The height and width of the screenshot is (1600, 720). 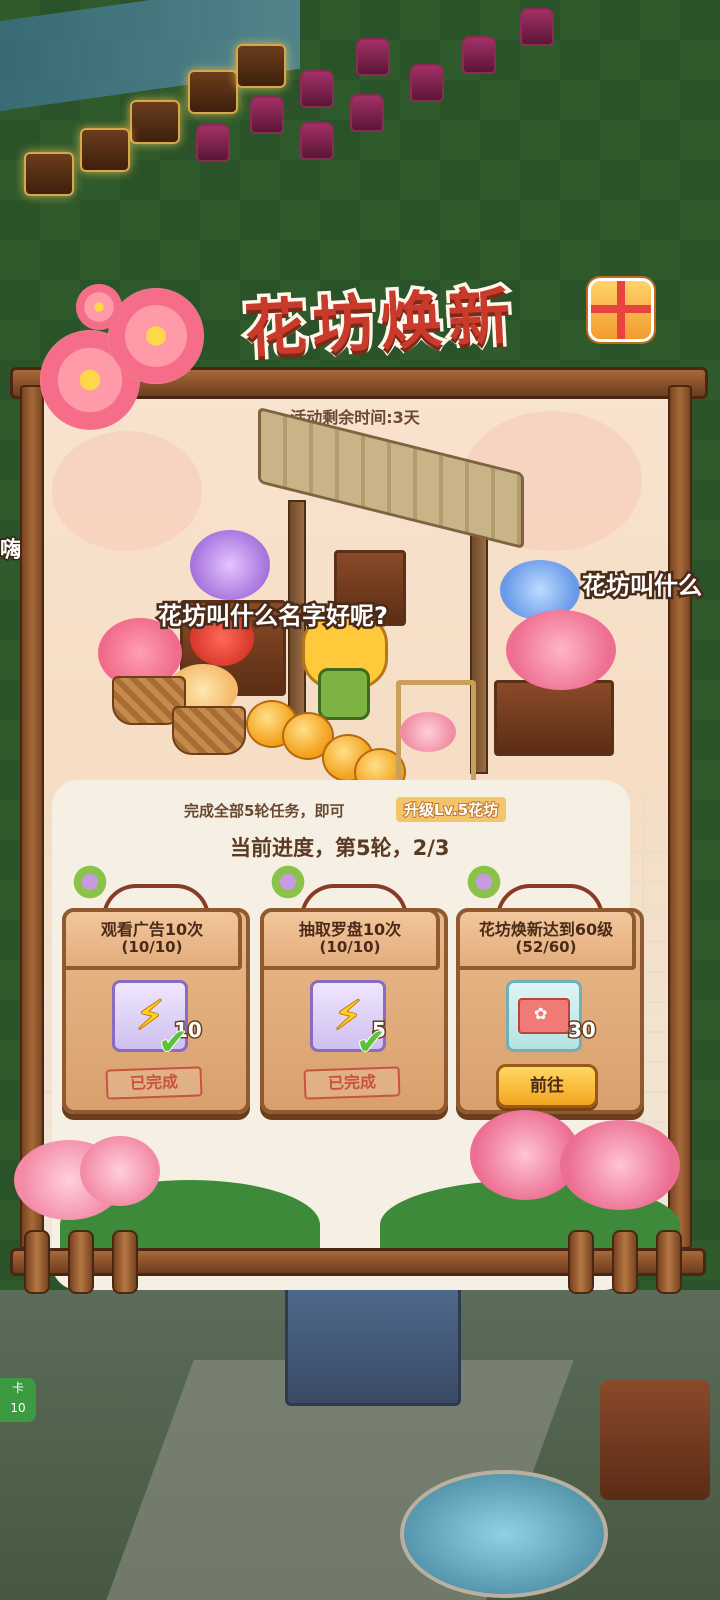 I want to click on reward-count: 30, so click(x=582, y=1030).